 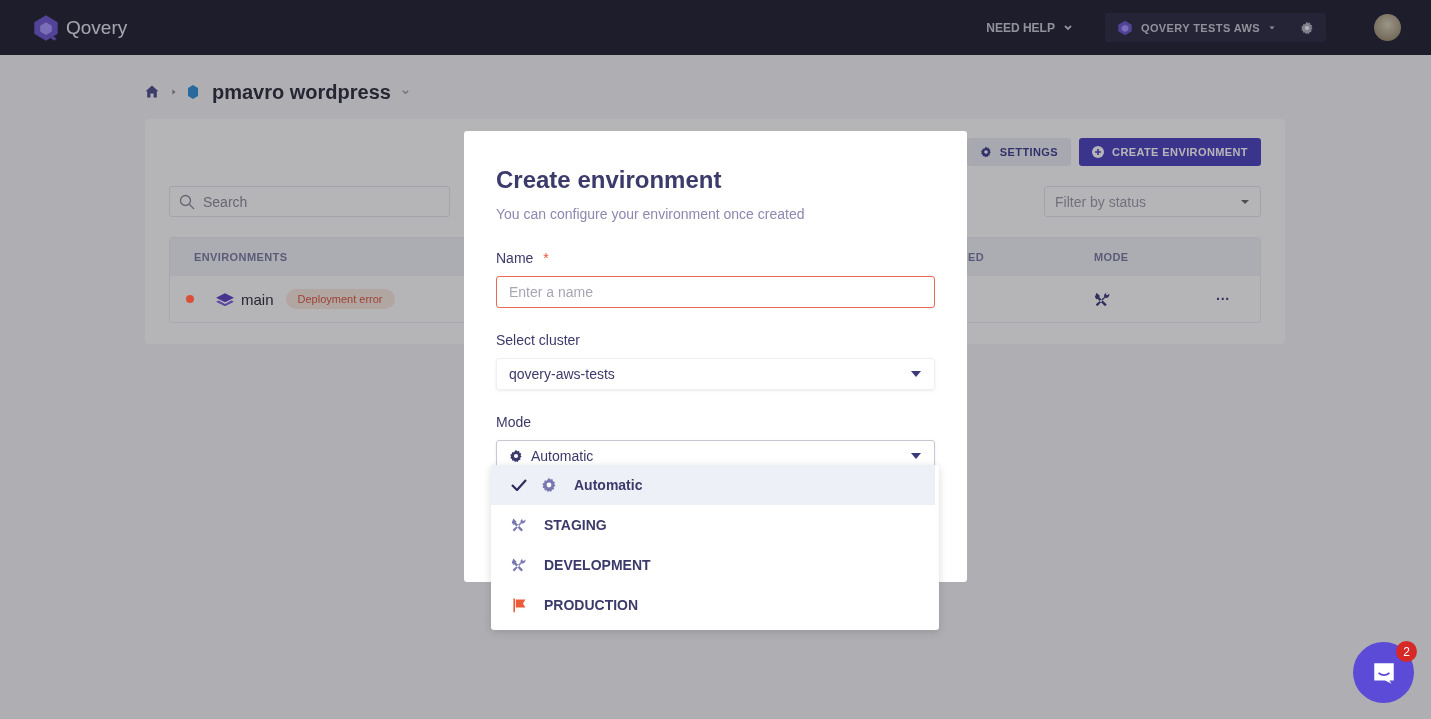 I want to click on select-field: qovery-aws-tests, so click(x=715, y=374).